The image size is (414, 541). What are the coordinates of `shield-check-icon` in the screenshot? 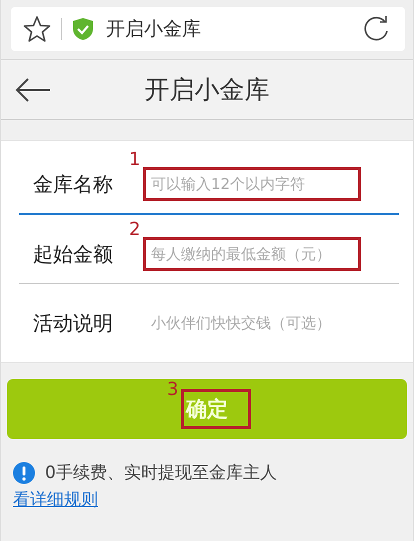 It's located at (83, 29).